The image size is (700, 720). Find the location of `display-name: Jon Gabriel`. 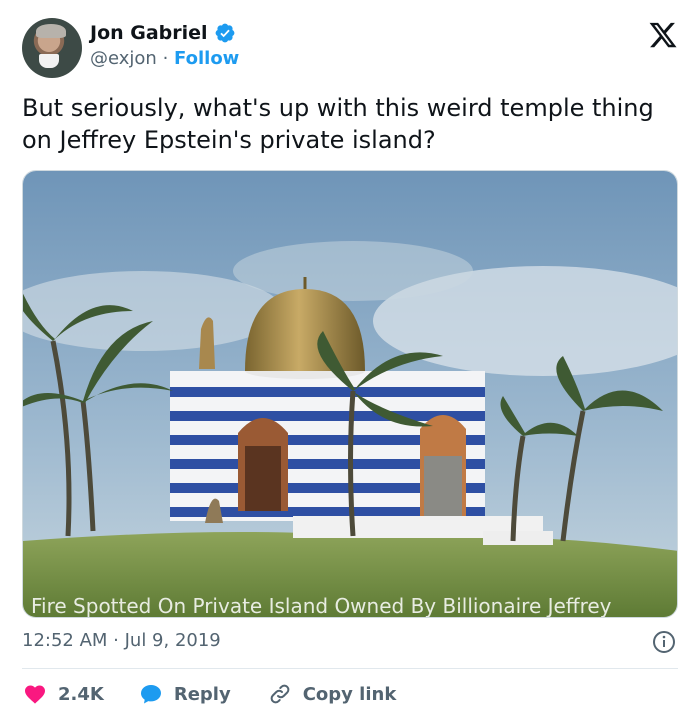

display-name: Jon Gabriel is located at coordinates (149, 33).